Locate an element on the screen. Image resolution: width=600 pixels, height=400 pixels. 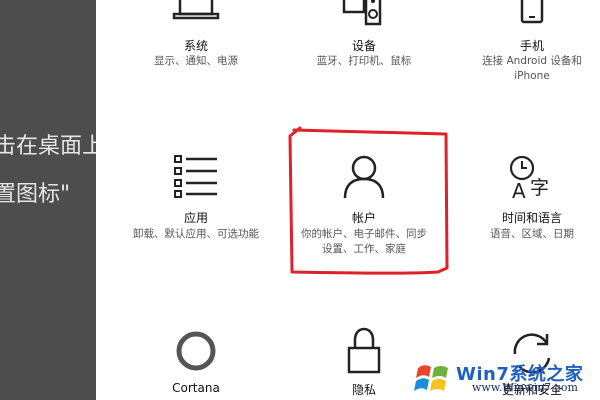
tile-cortana: Cortana is located at coordinates (196, 360).